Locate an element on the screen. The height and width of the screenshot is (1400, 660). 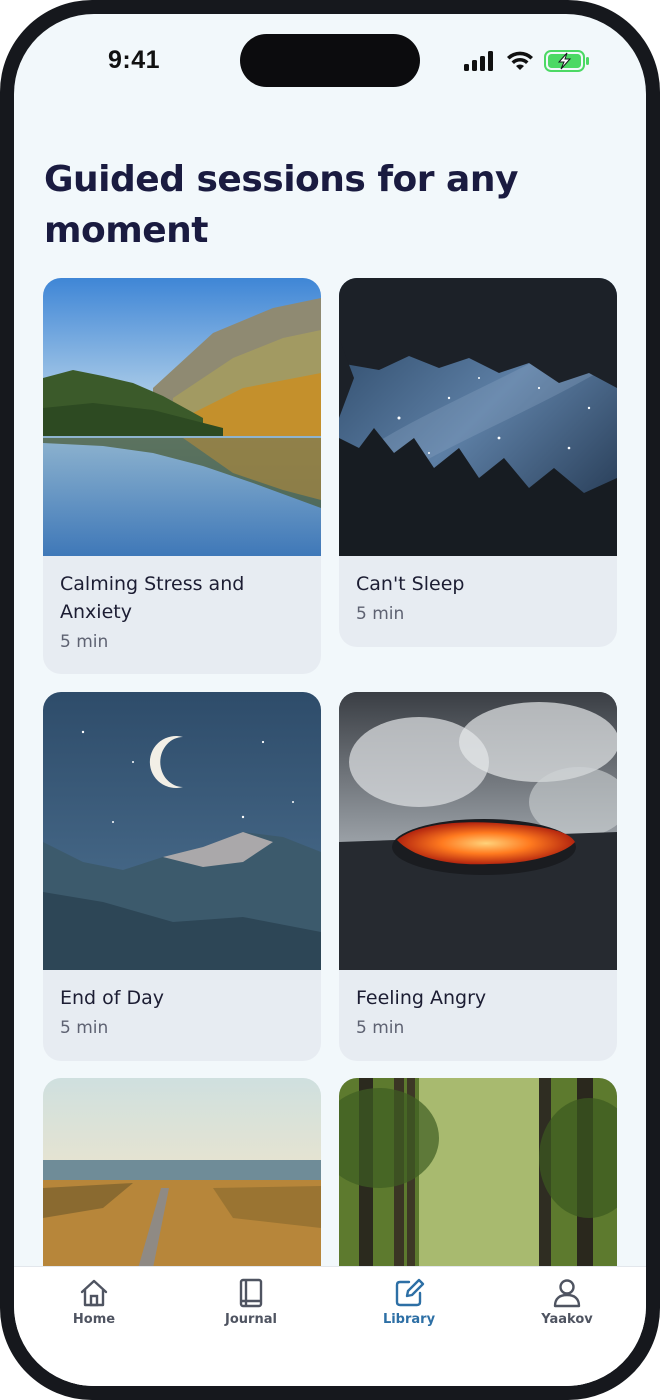
session-card-calming-stress: Calming Stress and Anxiety 5 min is located at coordinates (182, 476).